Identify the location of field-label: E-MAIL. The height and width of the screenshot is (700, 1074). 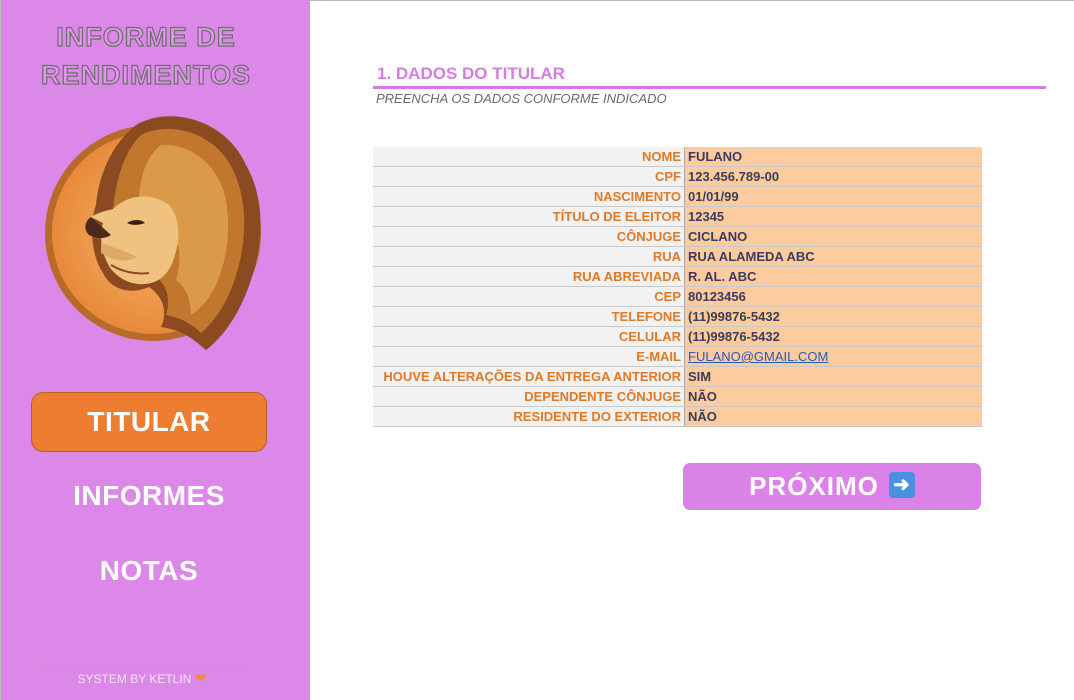
(529, 356).